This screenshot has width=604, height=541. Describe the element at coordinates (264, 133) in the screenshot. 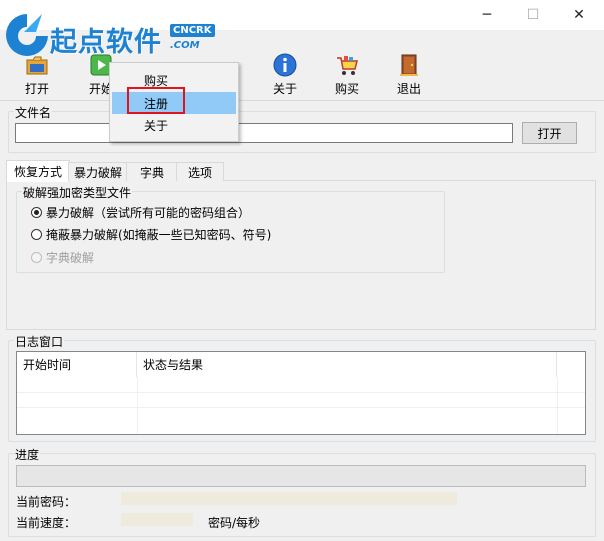

I see `file-path-input` at that location.